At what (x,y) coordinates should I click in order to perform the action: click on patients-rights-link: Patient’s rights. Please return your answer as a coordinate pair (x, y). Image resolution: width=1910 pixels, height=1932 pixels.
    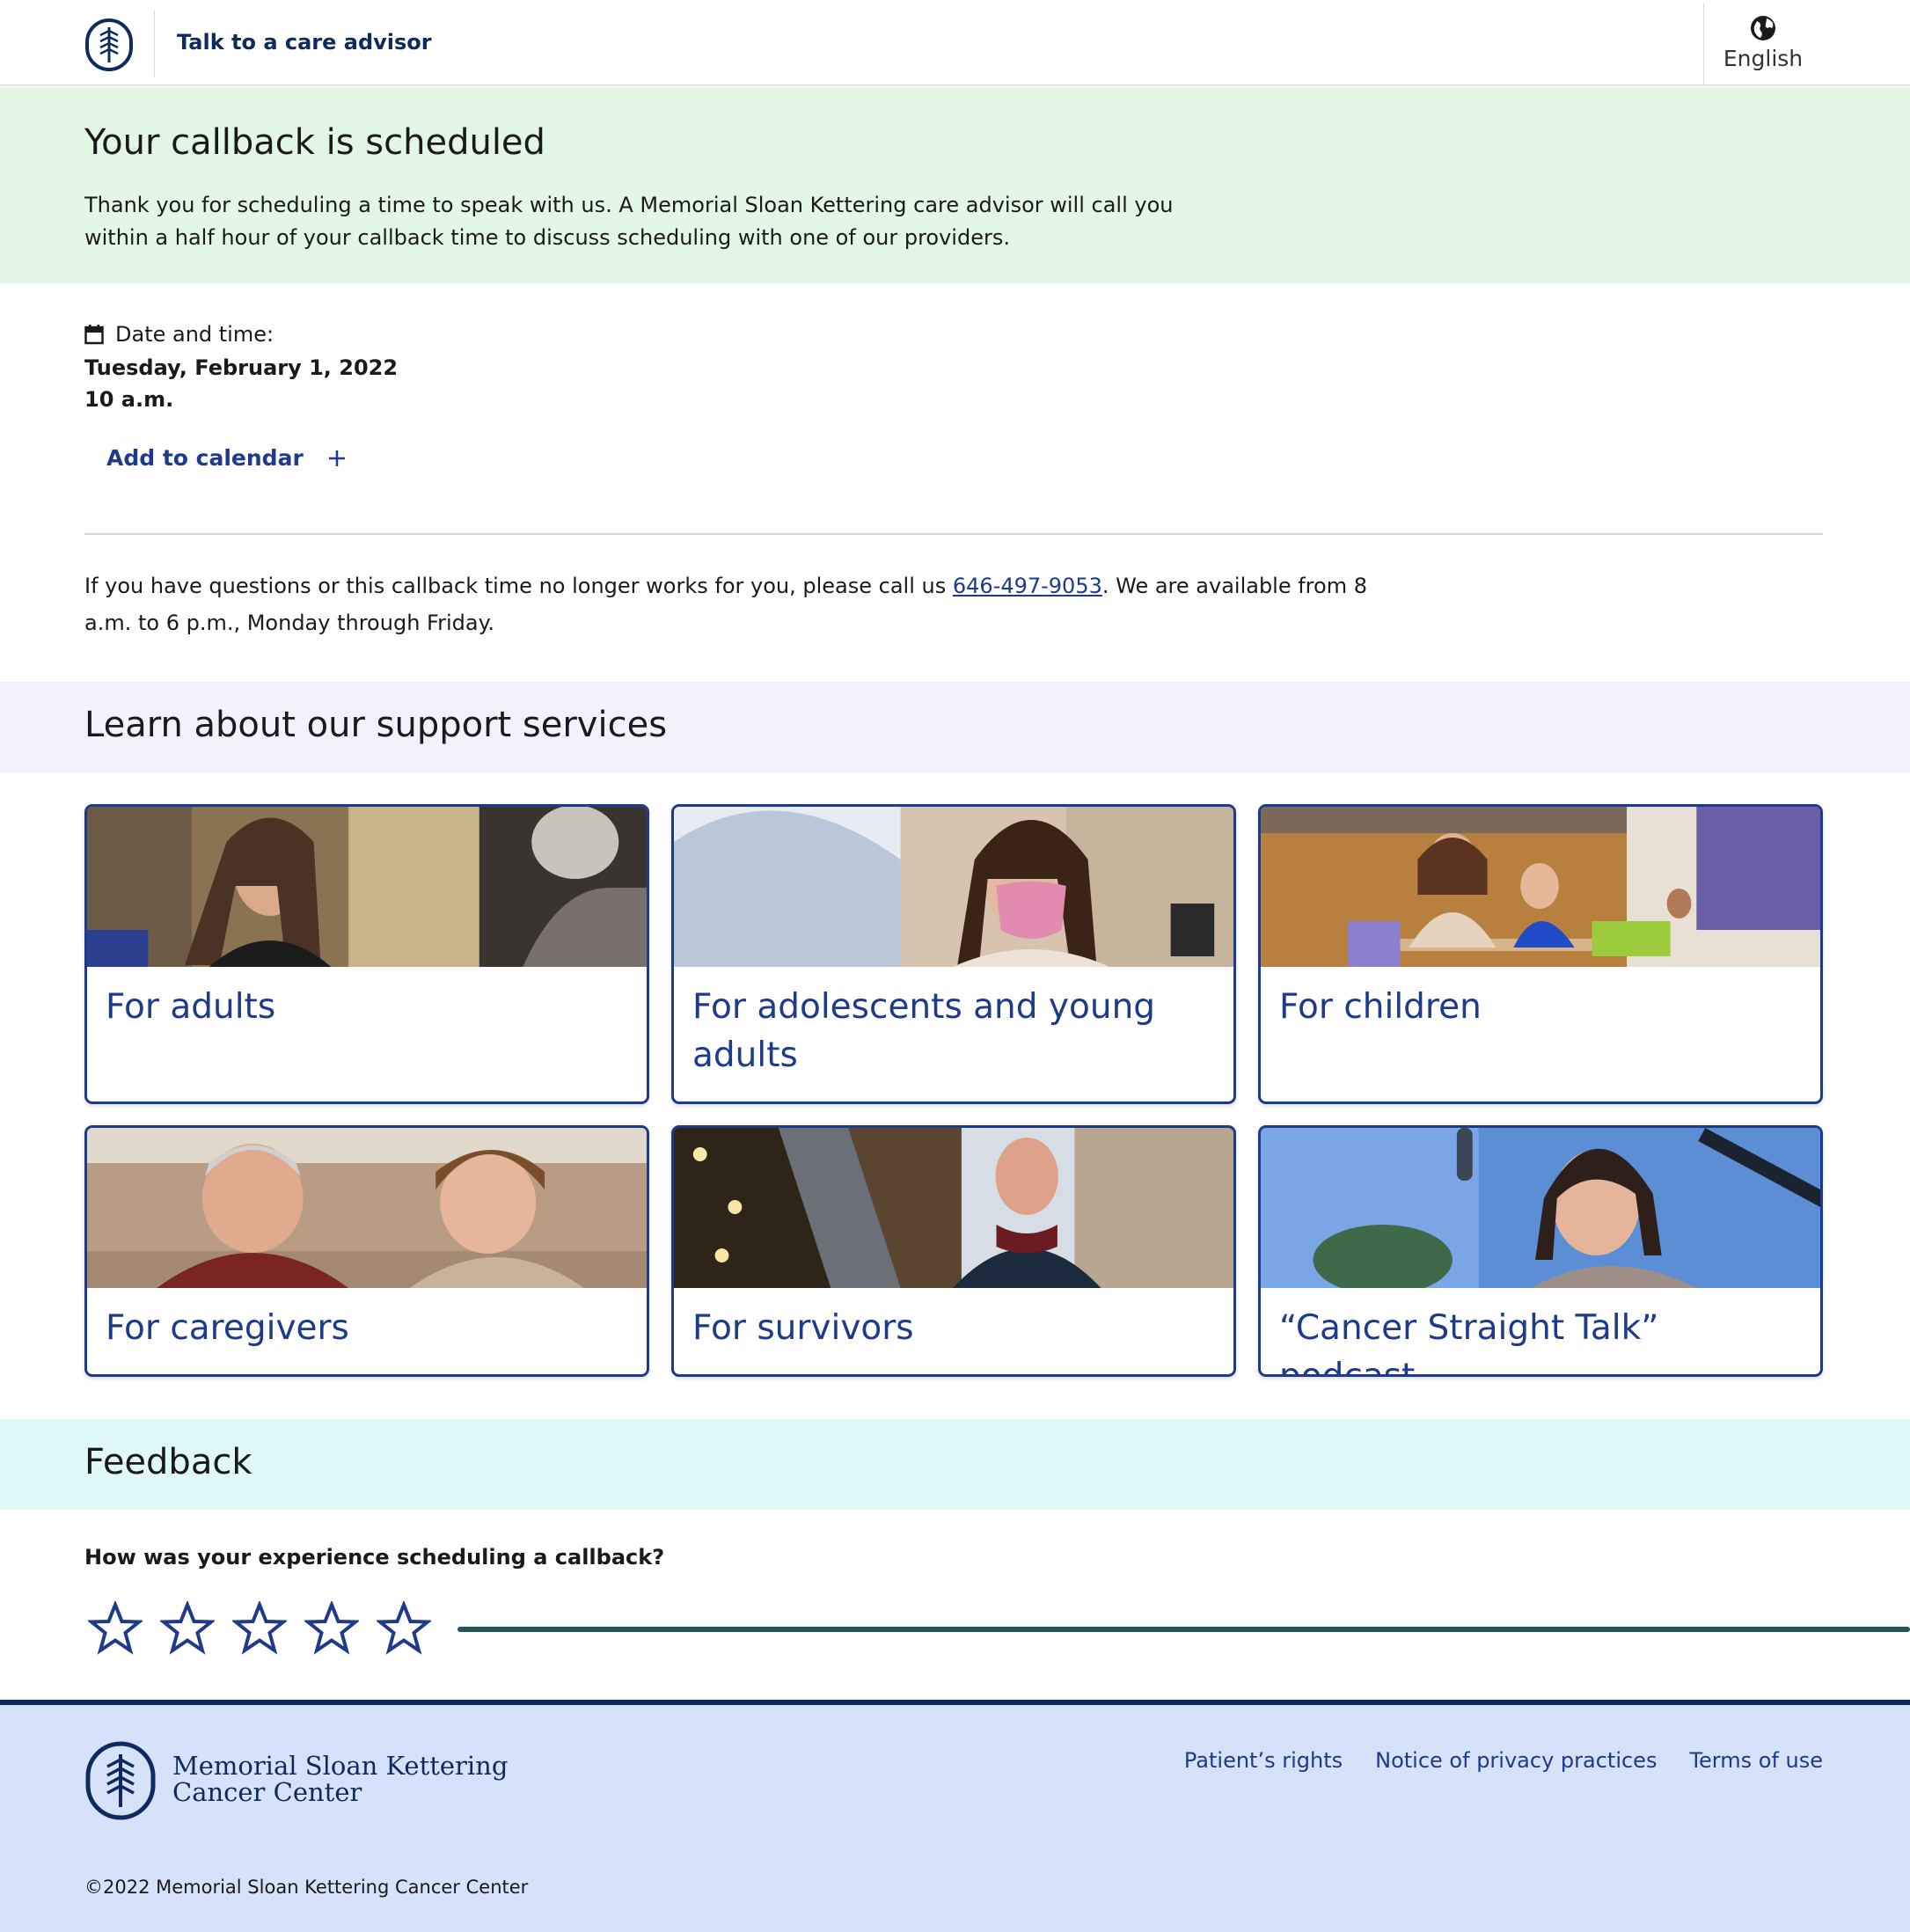
    Looking at the image, I should click on (1263, 1760).